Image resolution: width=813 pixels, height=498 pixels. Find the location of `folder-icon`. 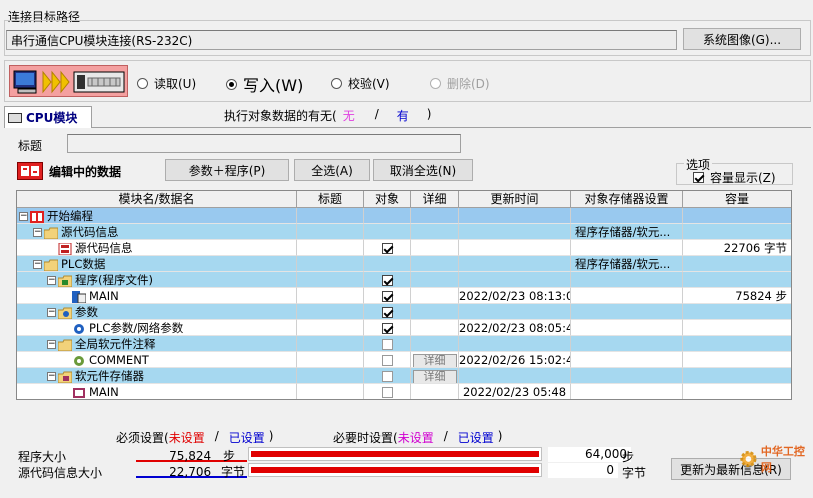

folder-icon is located at coordinates (51, 265).